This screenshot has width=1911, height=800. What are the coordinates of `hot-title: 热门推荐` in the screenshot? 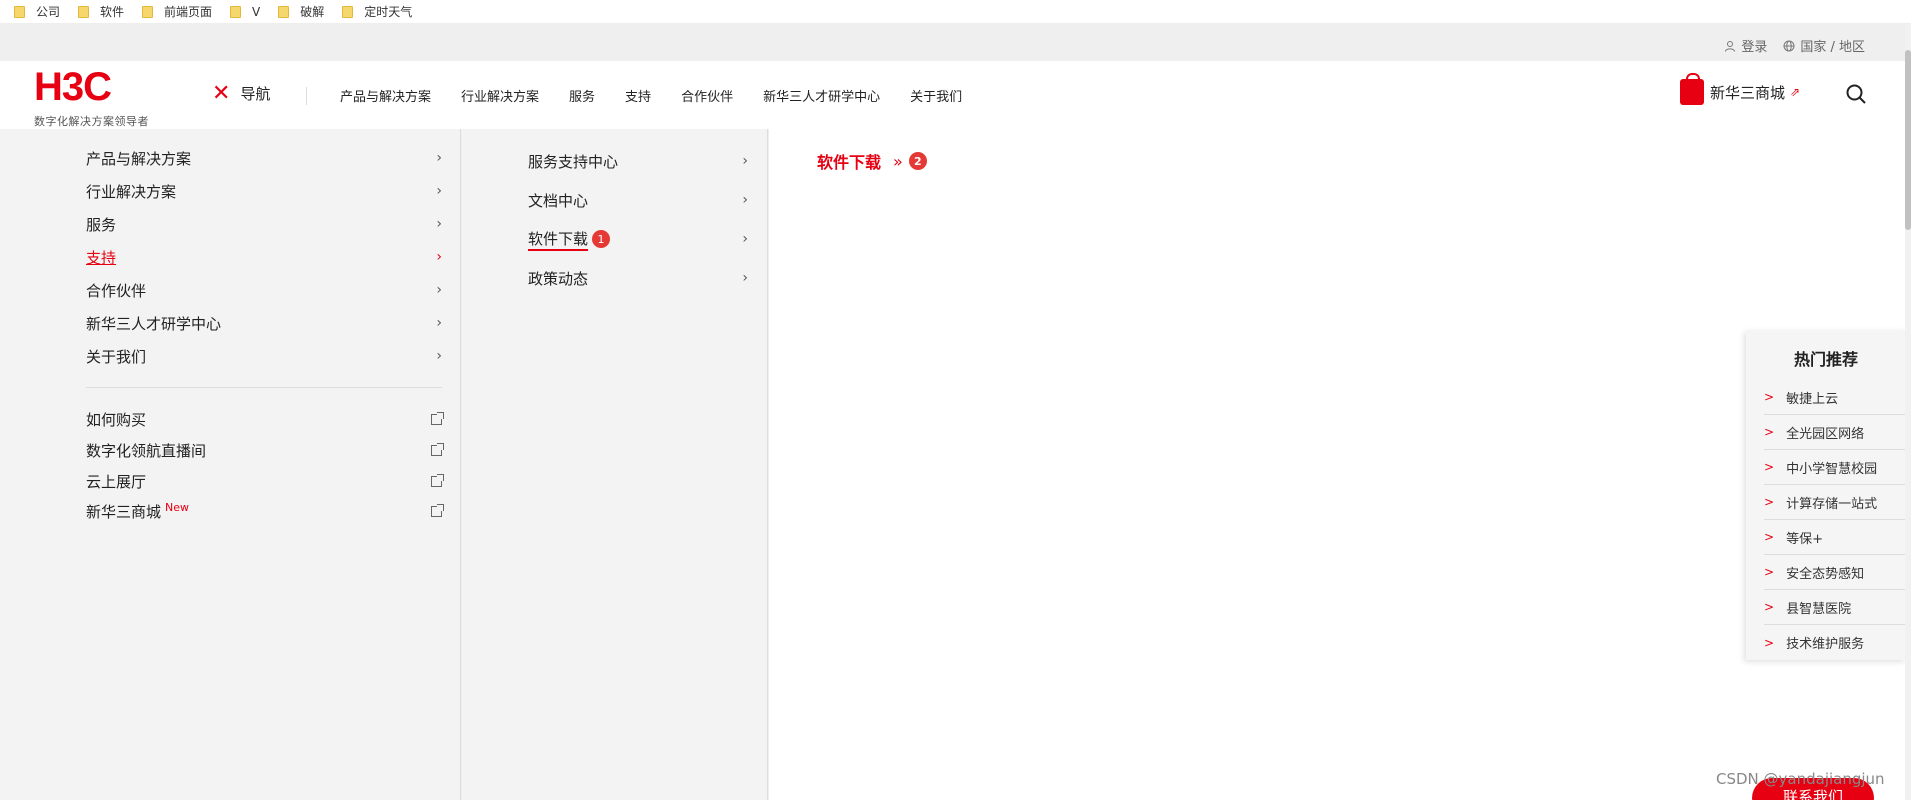 It's located at (1825, 359).